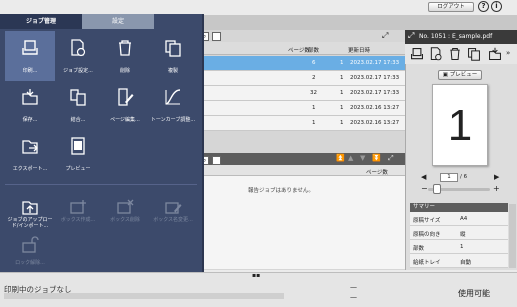 The height and width of the screenshot is (307, 517). What do you see at coordinates (423, 177) in the screenshot?
I see `prev-page-icon: ◀` at bounding box center [423, 177].